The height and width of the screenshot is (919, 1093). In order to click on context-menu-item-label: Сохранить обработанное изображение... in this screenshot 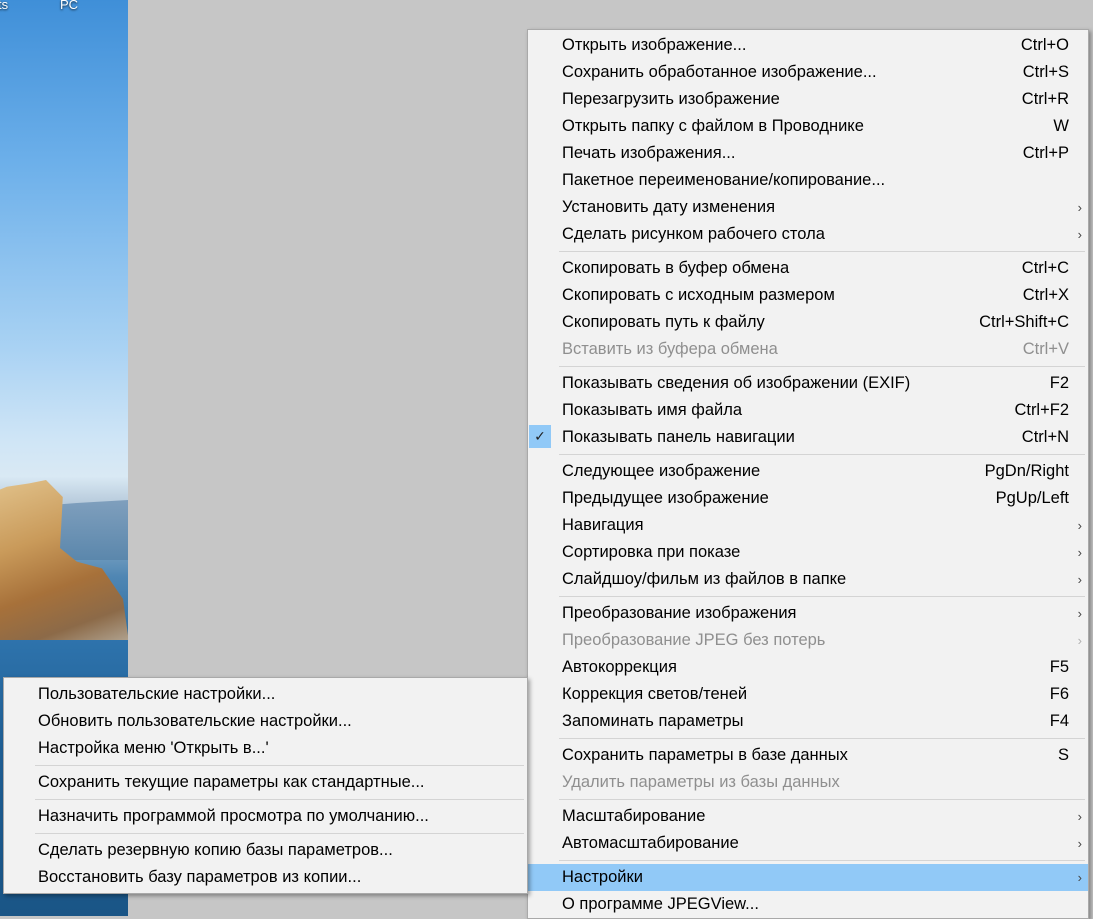, I will do `click(719, 72)`.